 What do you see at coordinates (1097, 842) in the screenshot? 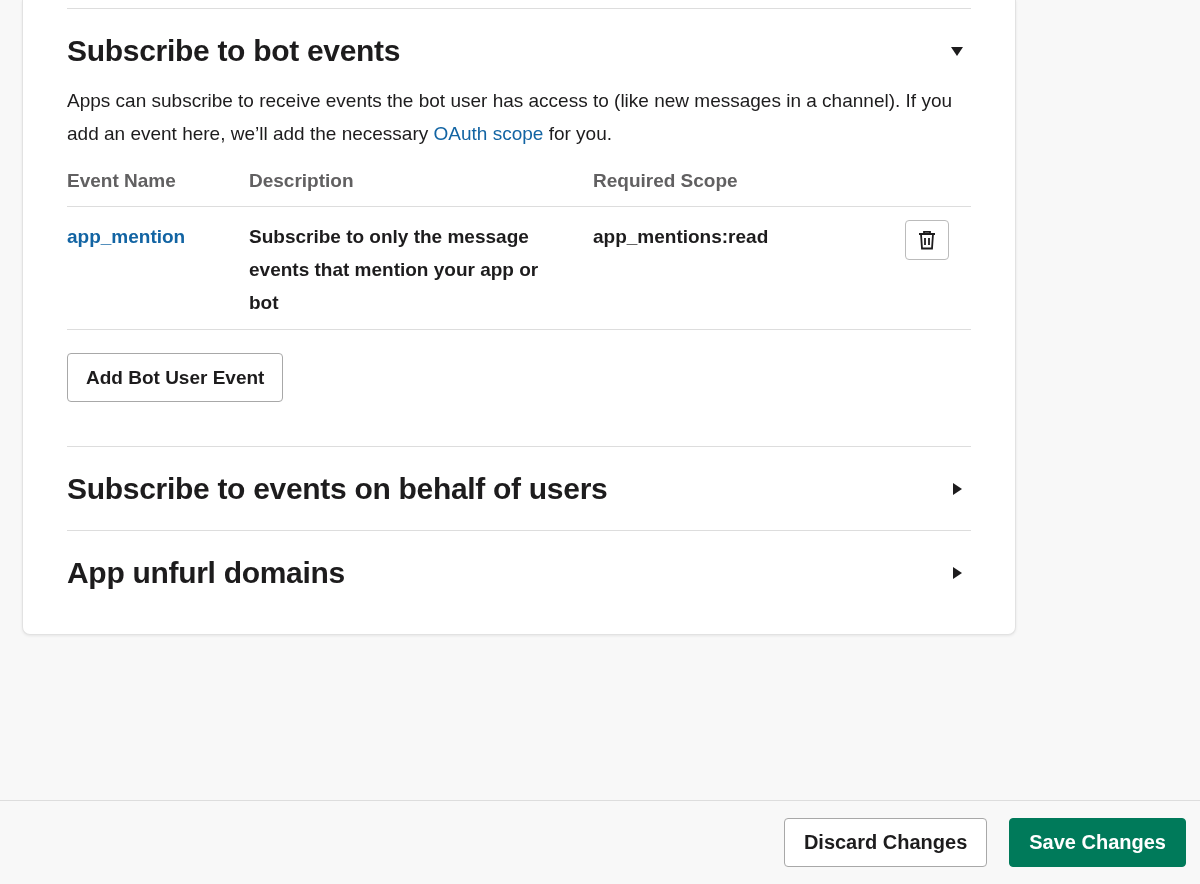
I see `save-button: Save Changes` at bounding box center [1097, 842].